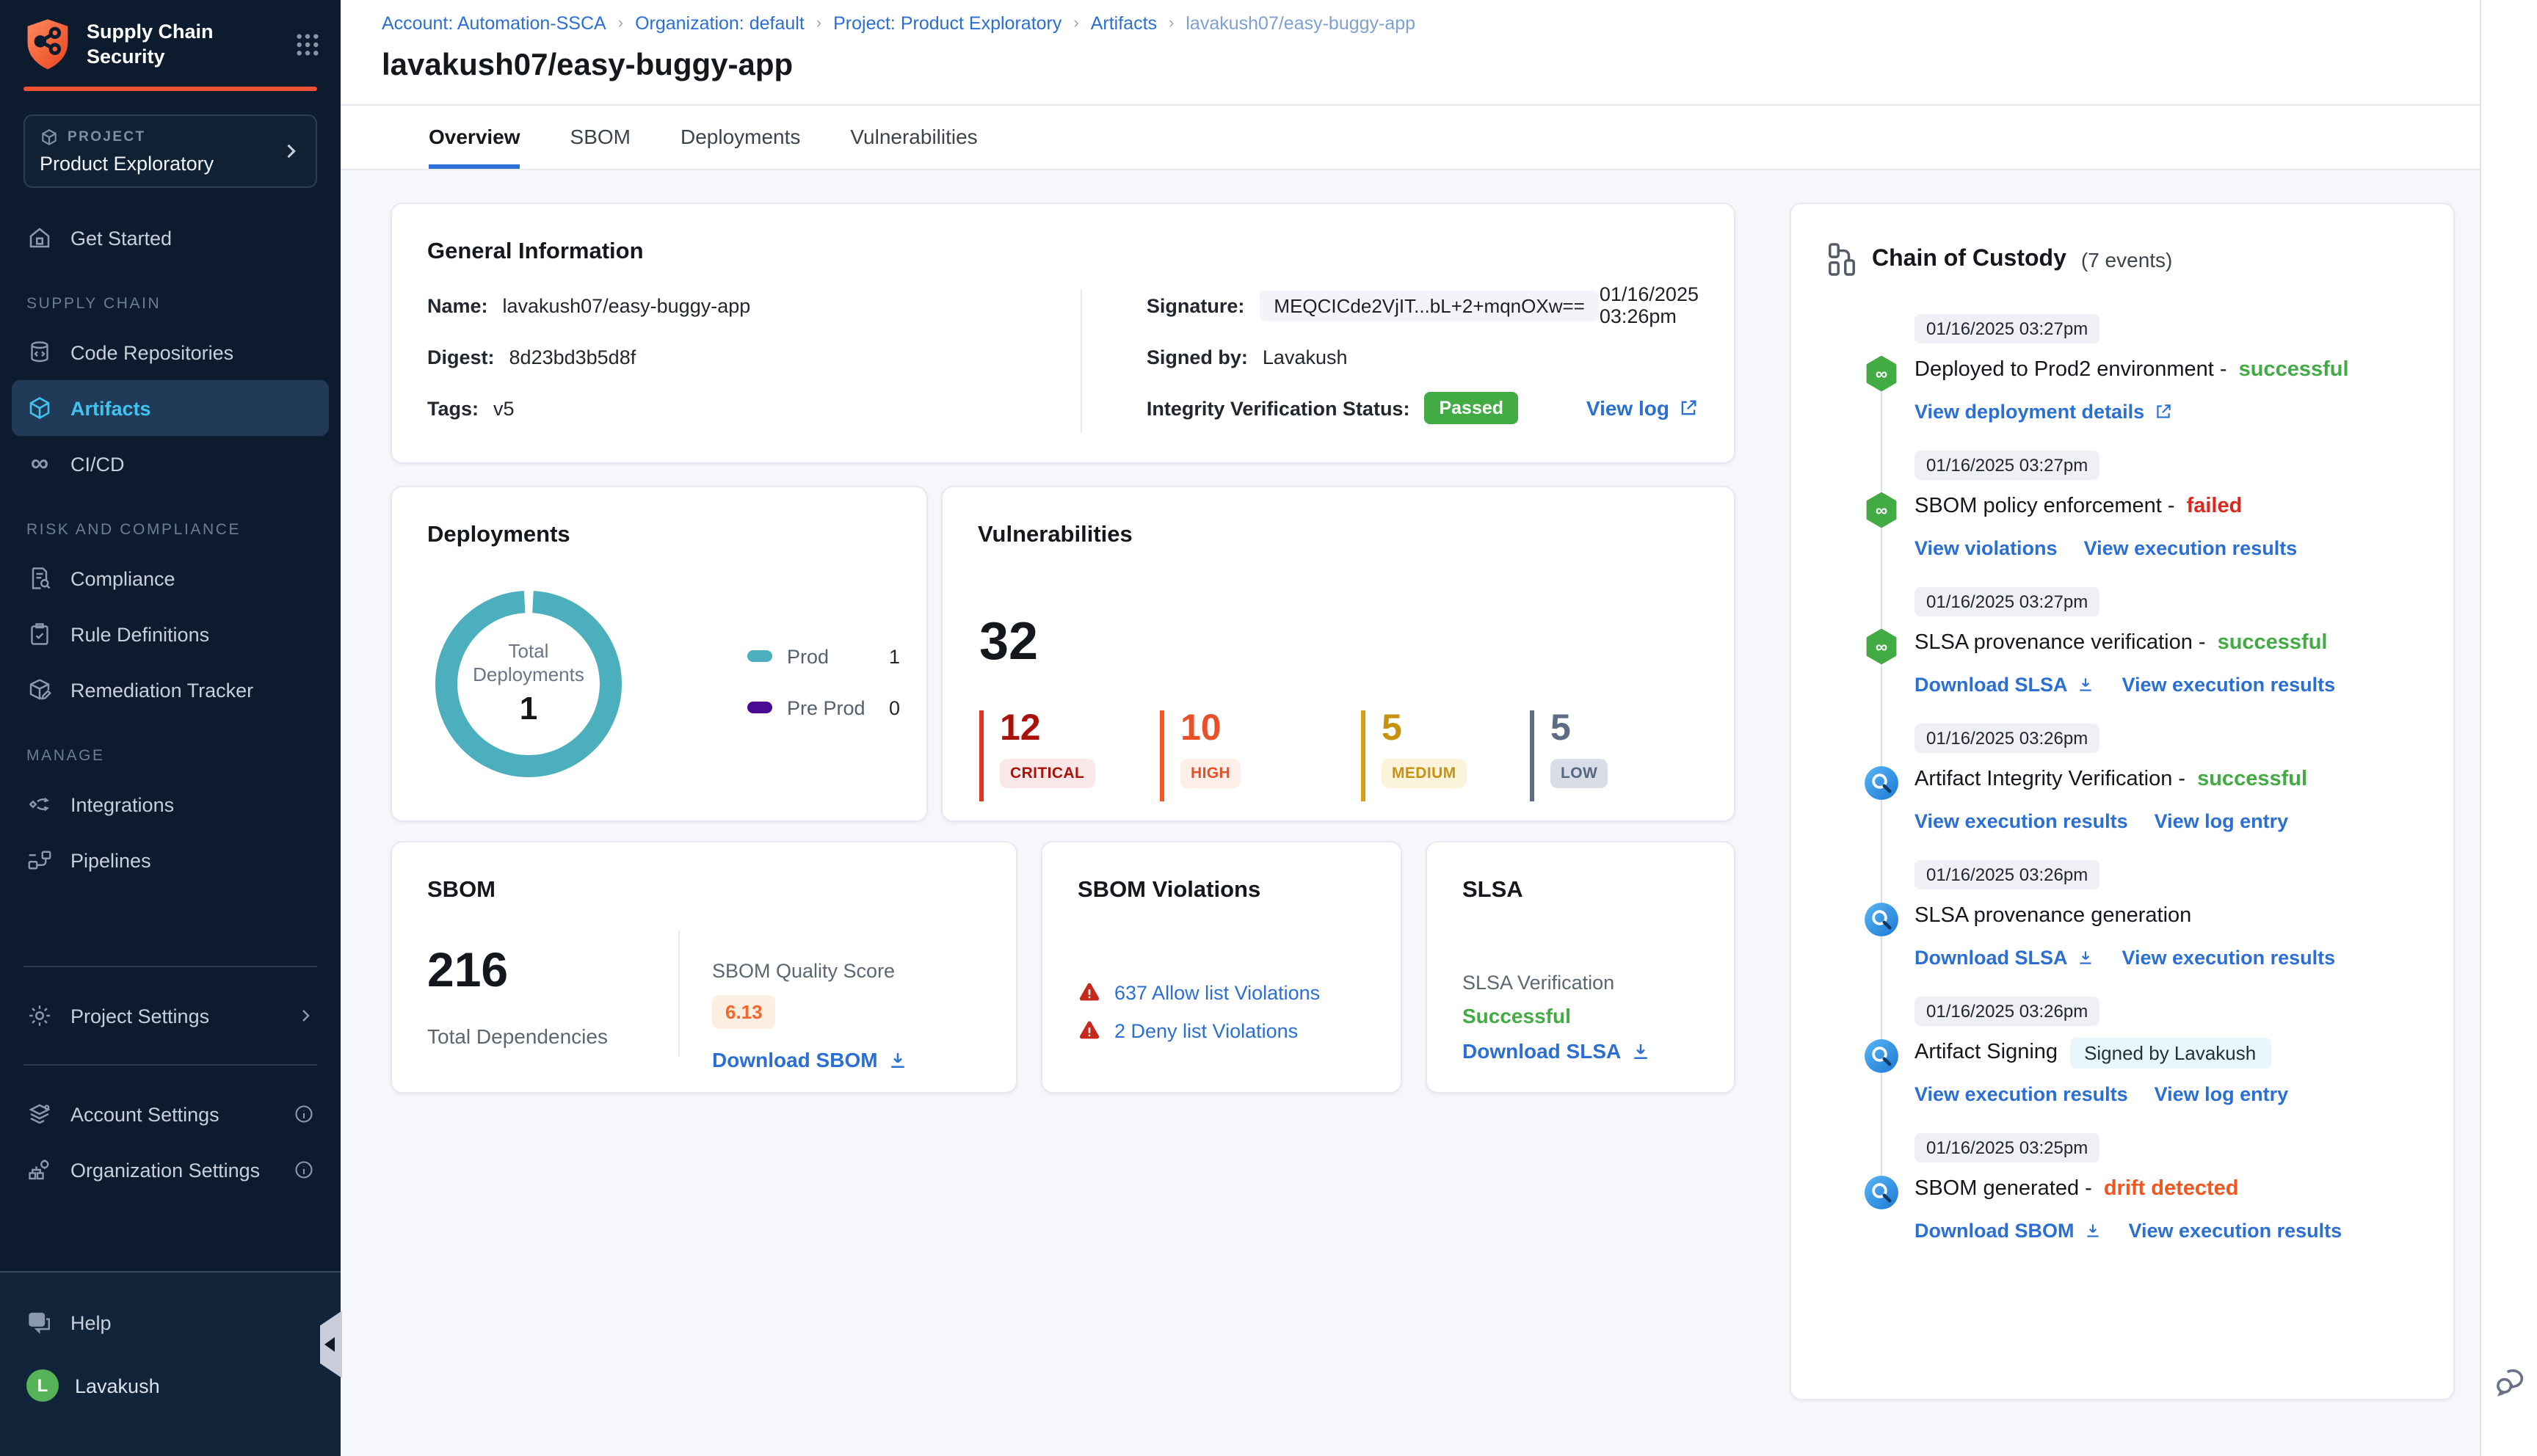  What do you see at coordinates (498, 535) in the screenshot?
I see `deployments-title: Deployments` at bounding box center [498, 535].